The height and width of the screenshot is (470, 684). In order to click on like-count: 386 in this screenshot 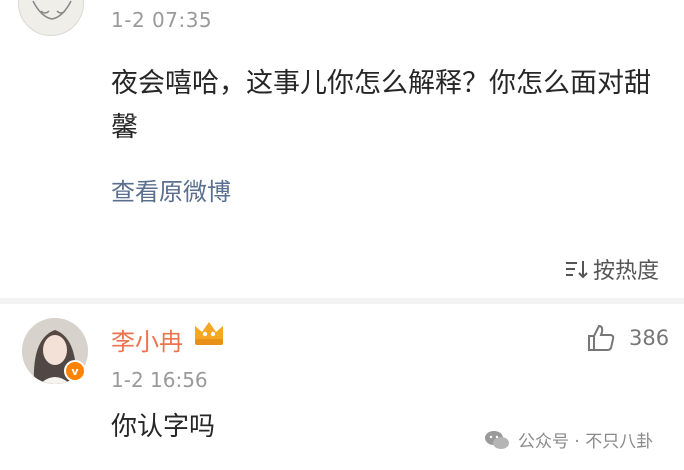, I will do `click(649, 338)`.